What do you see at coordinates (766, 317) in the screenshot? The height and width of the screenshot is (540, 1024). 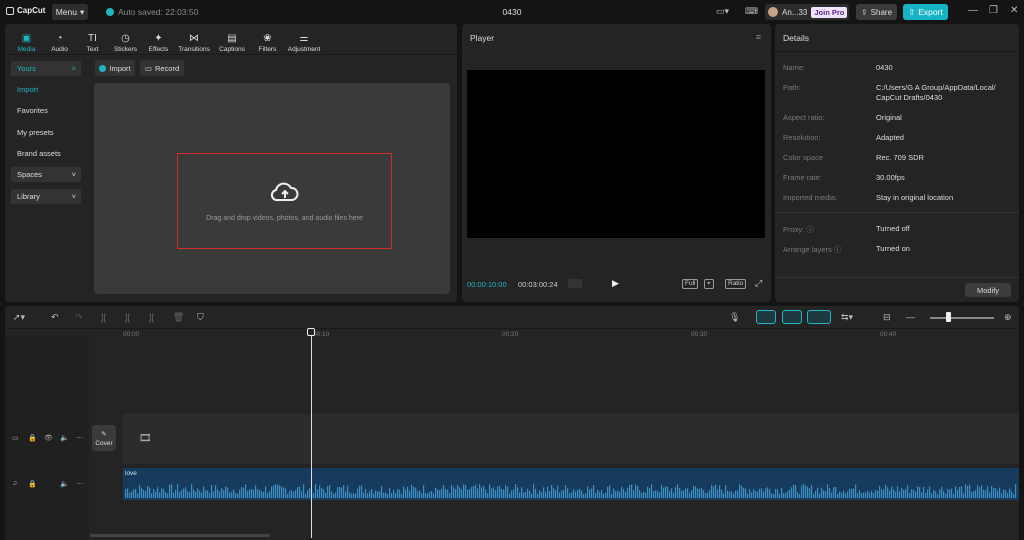 I see `main-track-magnet-icon` at bounding box center [766, 317].